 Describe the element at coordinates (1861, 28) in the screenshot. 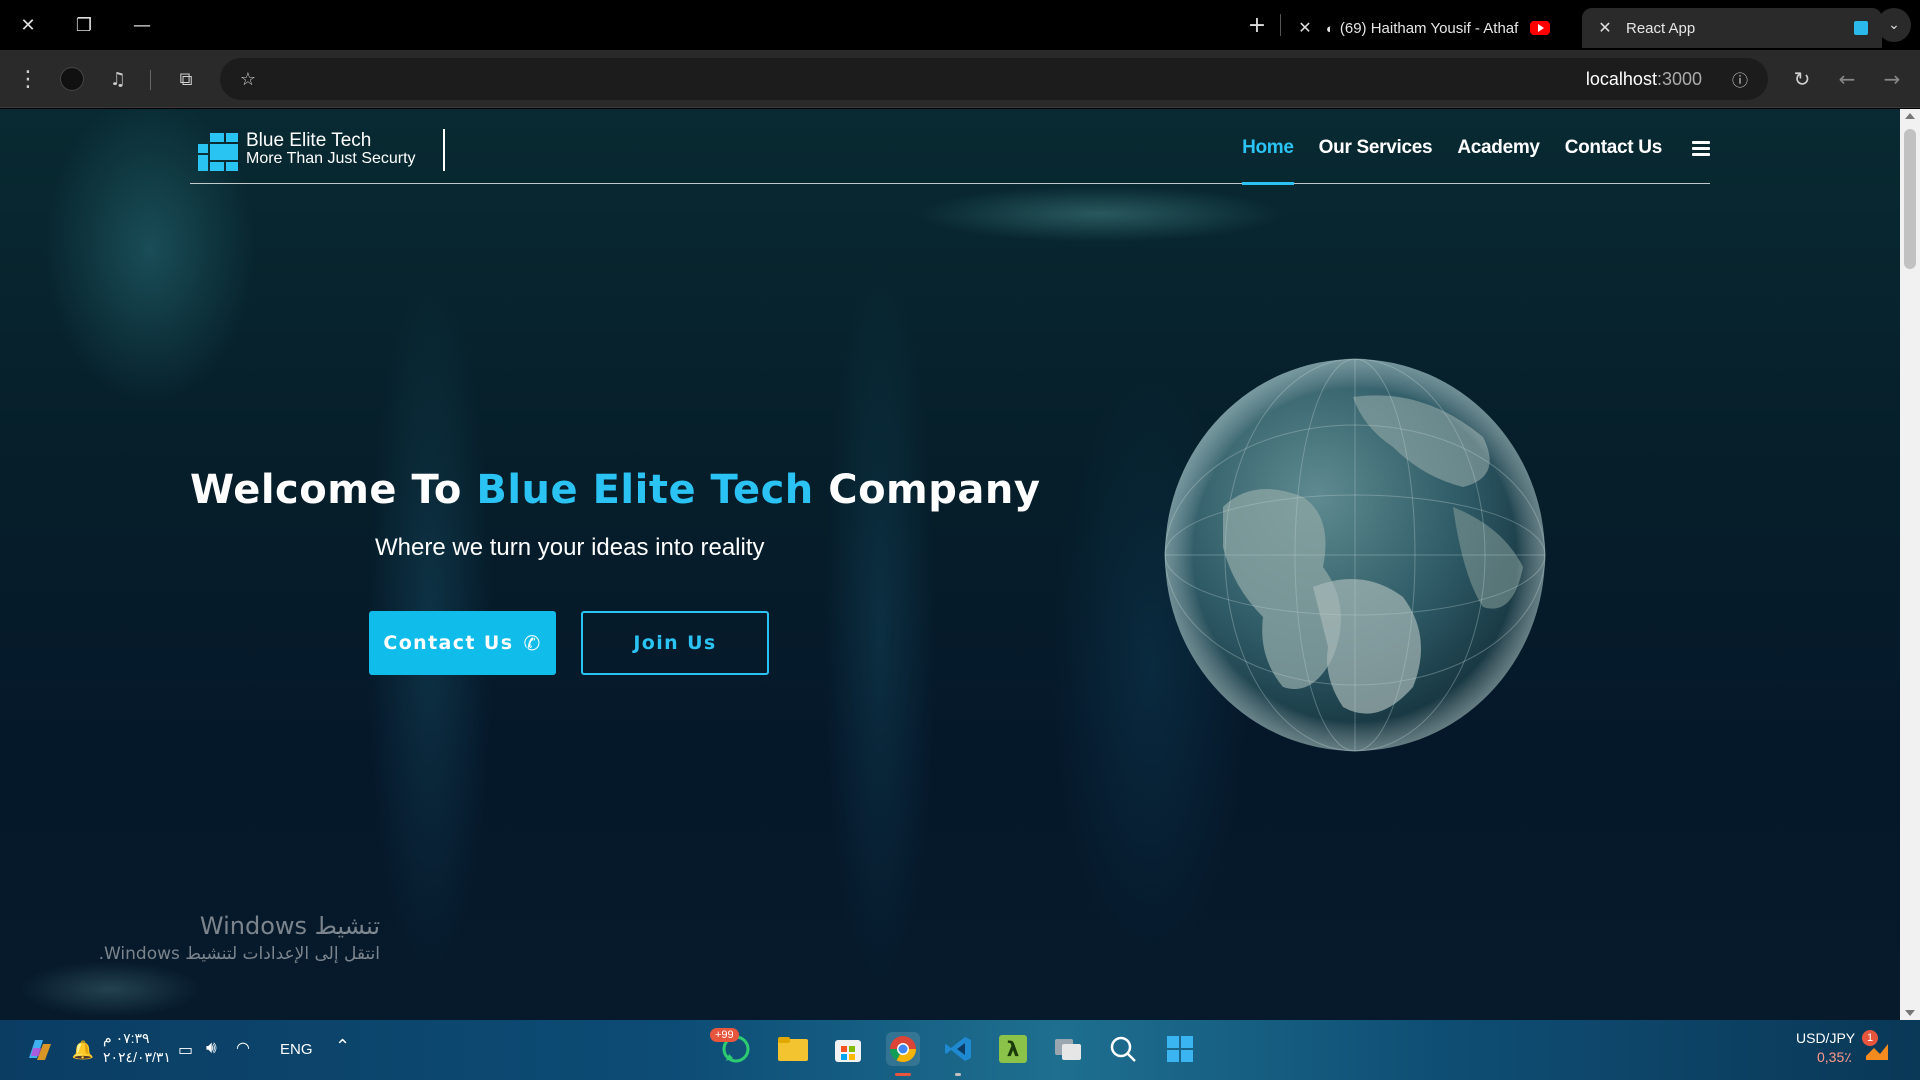

I see `react-favicon-icon` at that location.